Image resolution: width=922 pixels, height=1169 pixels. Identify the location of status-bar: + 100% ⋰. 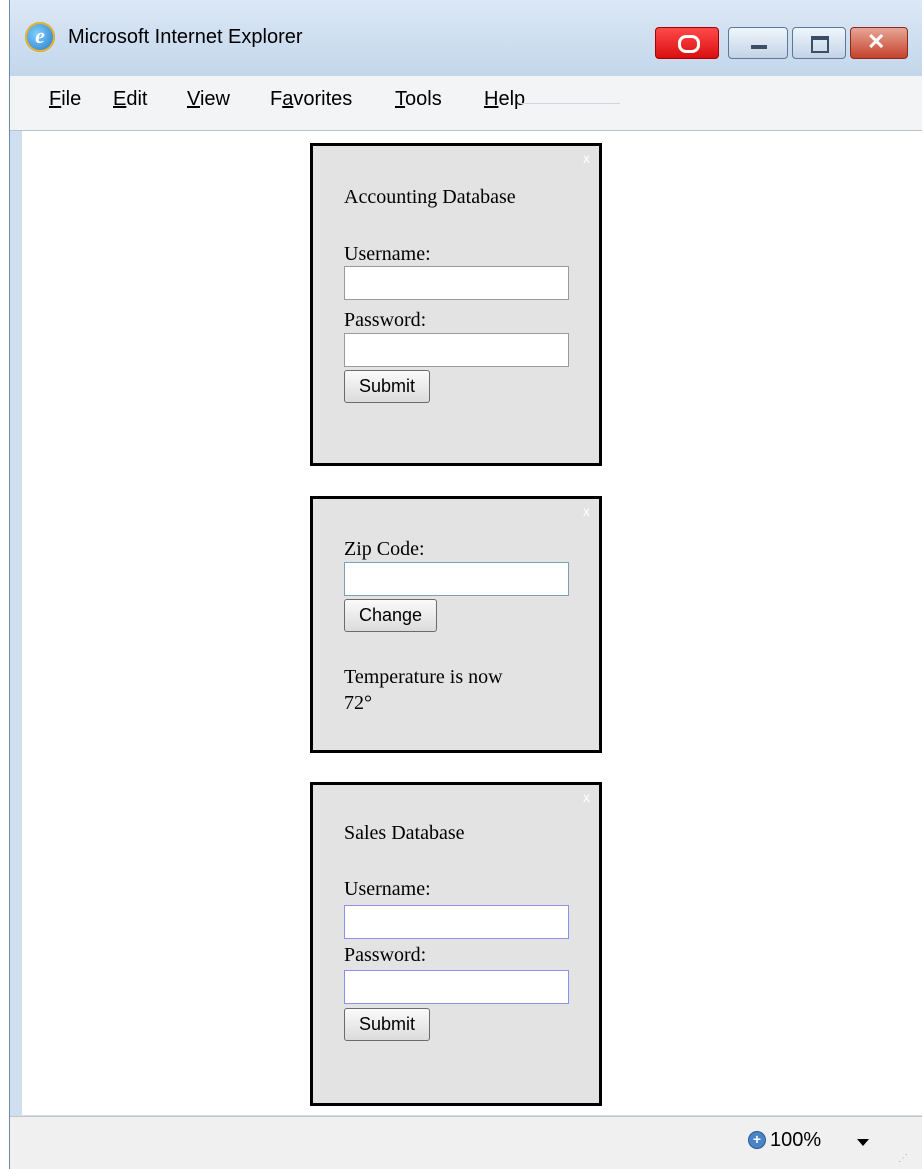
(466, 1142).